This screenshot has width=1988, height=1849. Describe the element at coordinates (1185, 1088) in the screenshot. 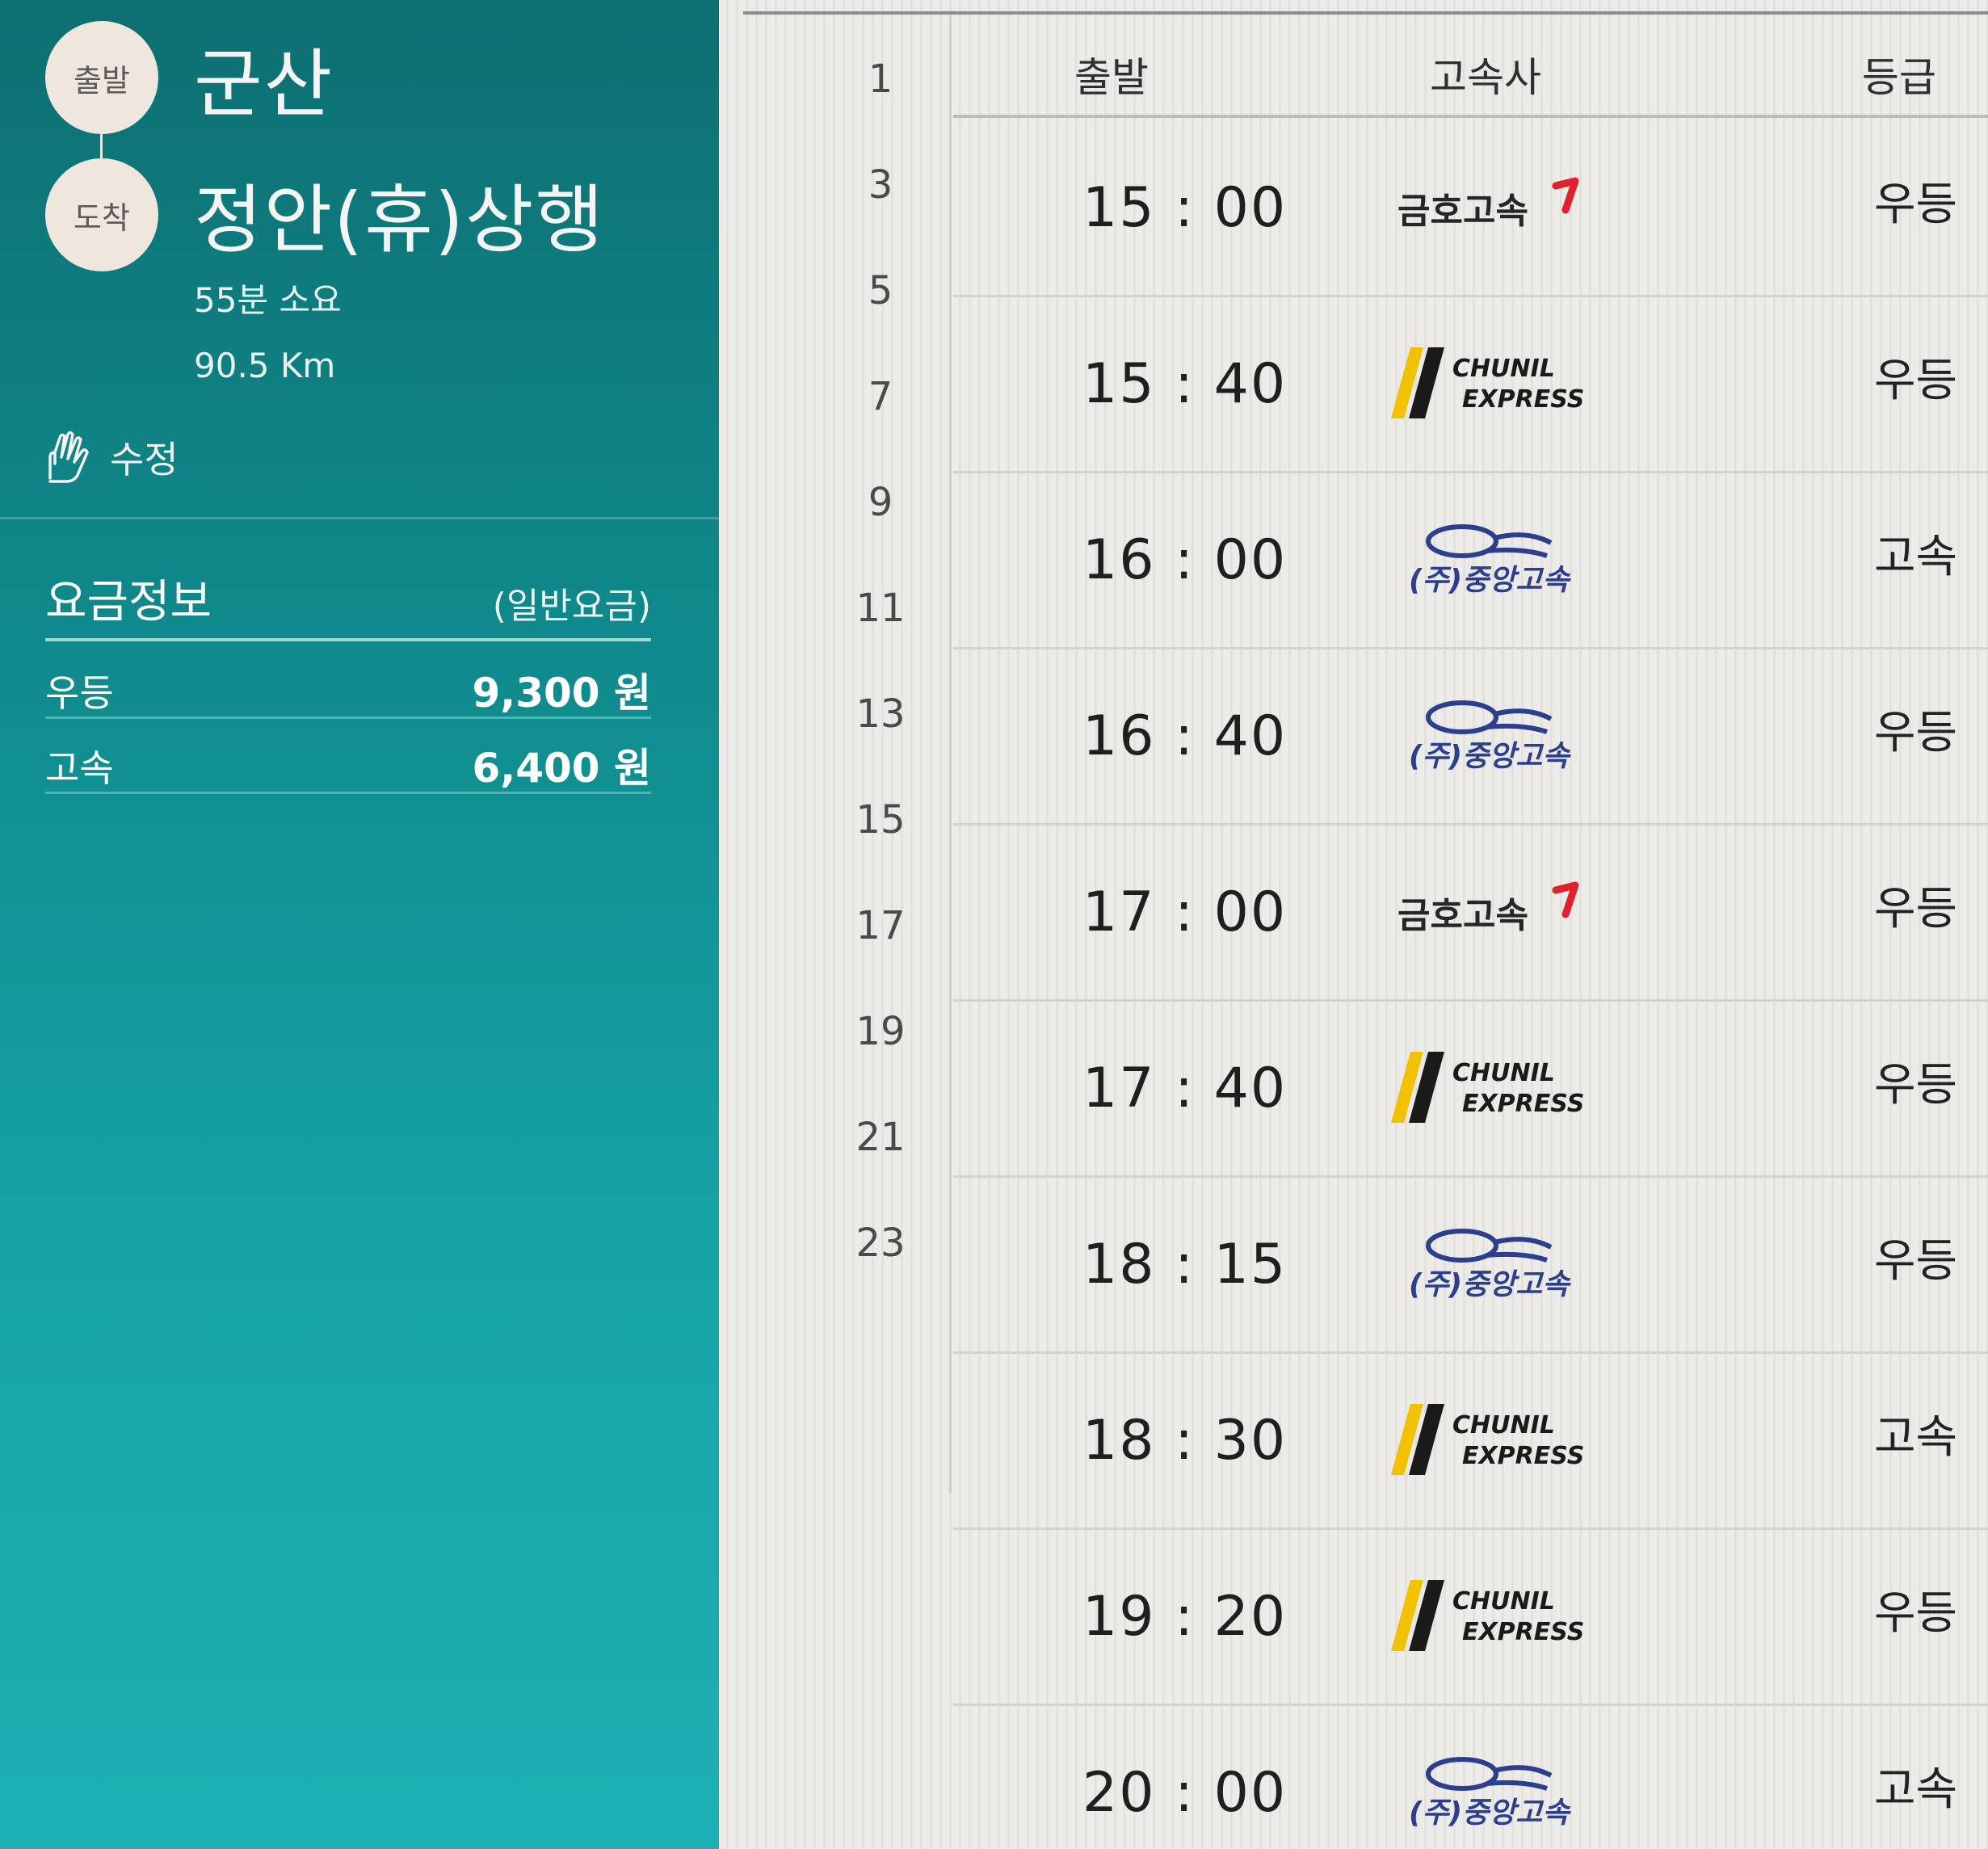

I see `departure-time: 17 : 40` at that location.